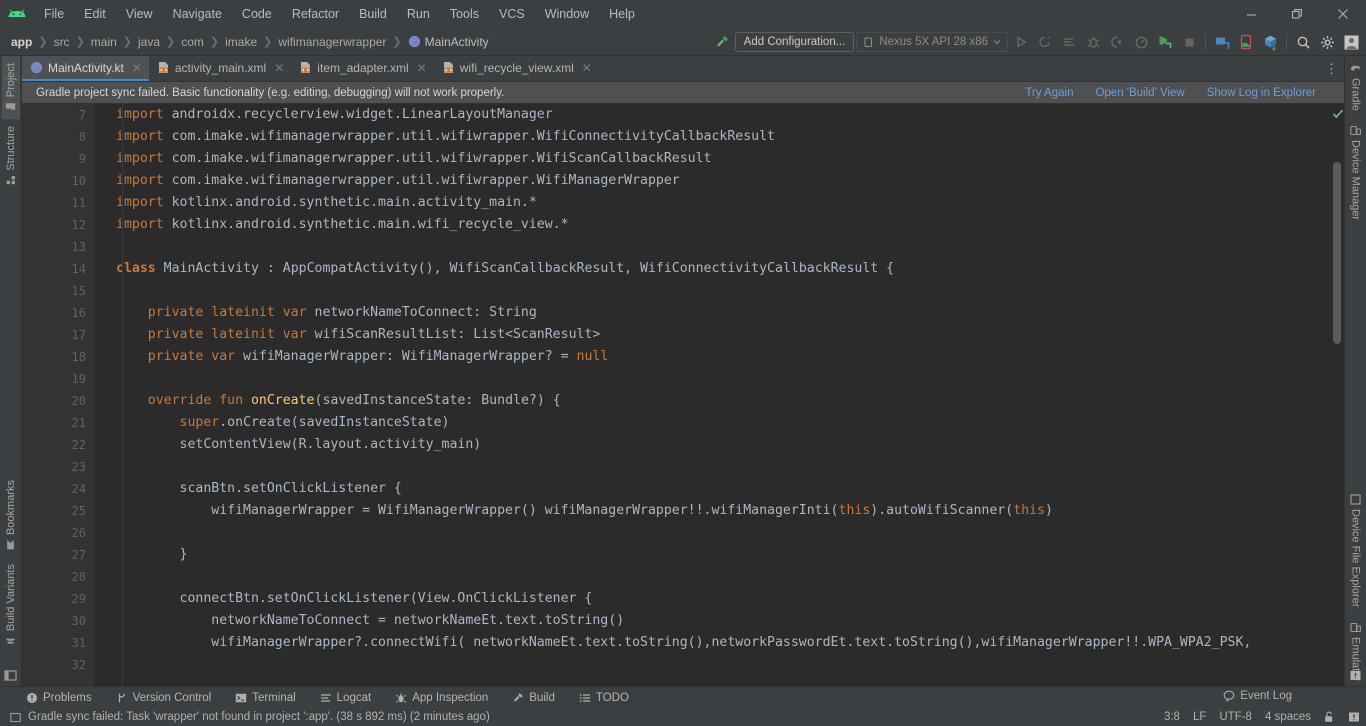 This screenshot has height=726, width=1366. Describe the element at coordinates (1337, 395) in the screenshot. I see `editor-scrollbar` at that location.